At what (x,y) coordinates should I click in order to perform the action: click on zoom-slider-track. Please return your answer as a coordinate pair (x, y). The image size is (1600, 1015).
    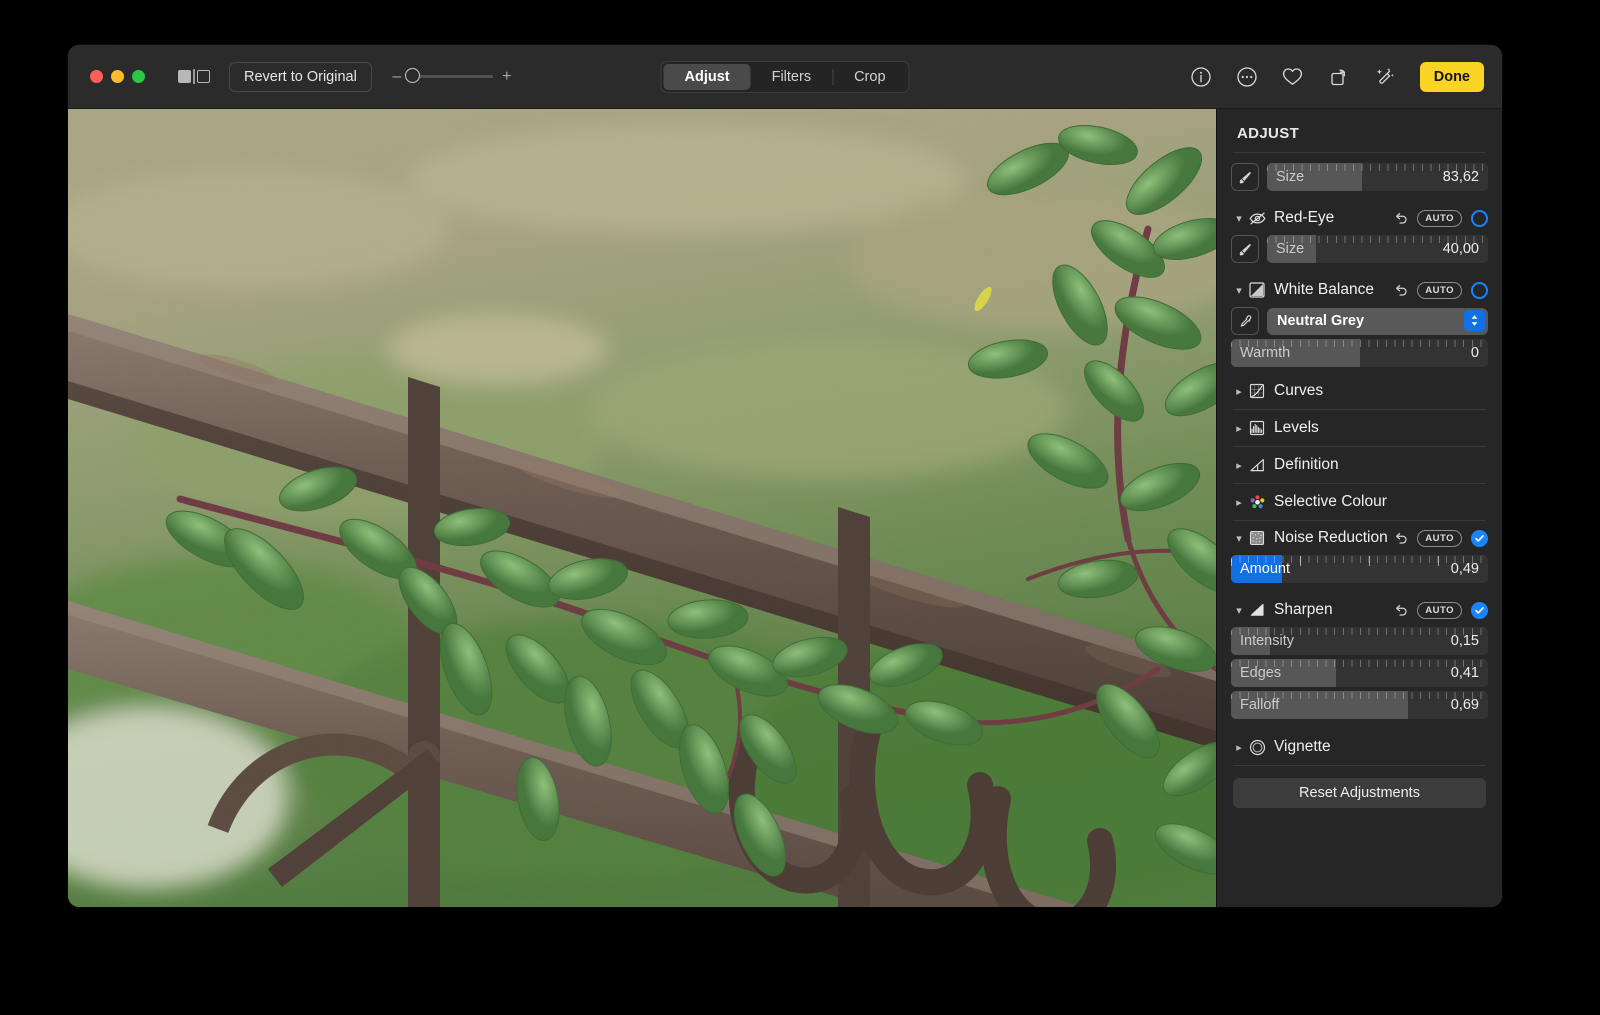
    Looking at the image, I should click on (448, 75).